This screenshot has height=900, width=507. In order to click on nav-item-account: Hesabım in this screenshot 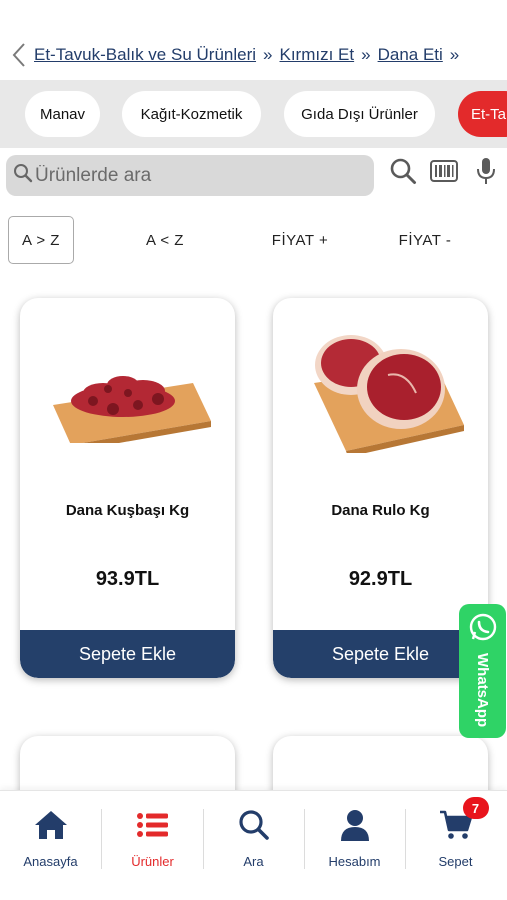, I will do `click(354, 840)`.